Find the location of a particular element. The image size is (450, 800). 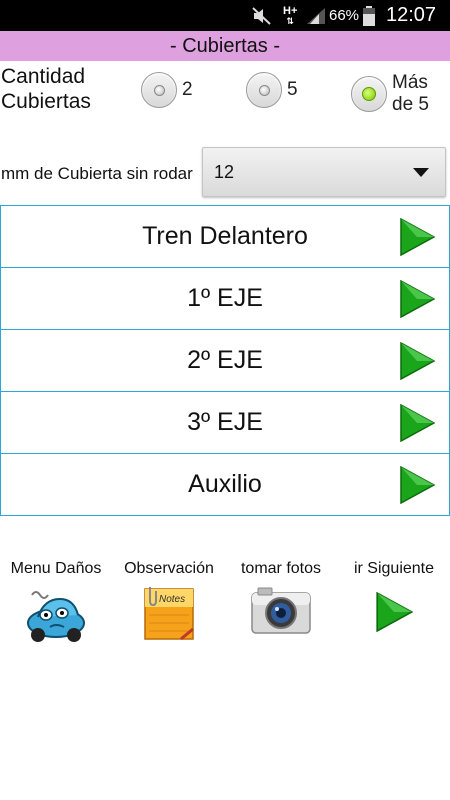

section-label: 1º EJE is located at coordinates (225, 298).